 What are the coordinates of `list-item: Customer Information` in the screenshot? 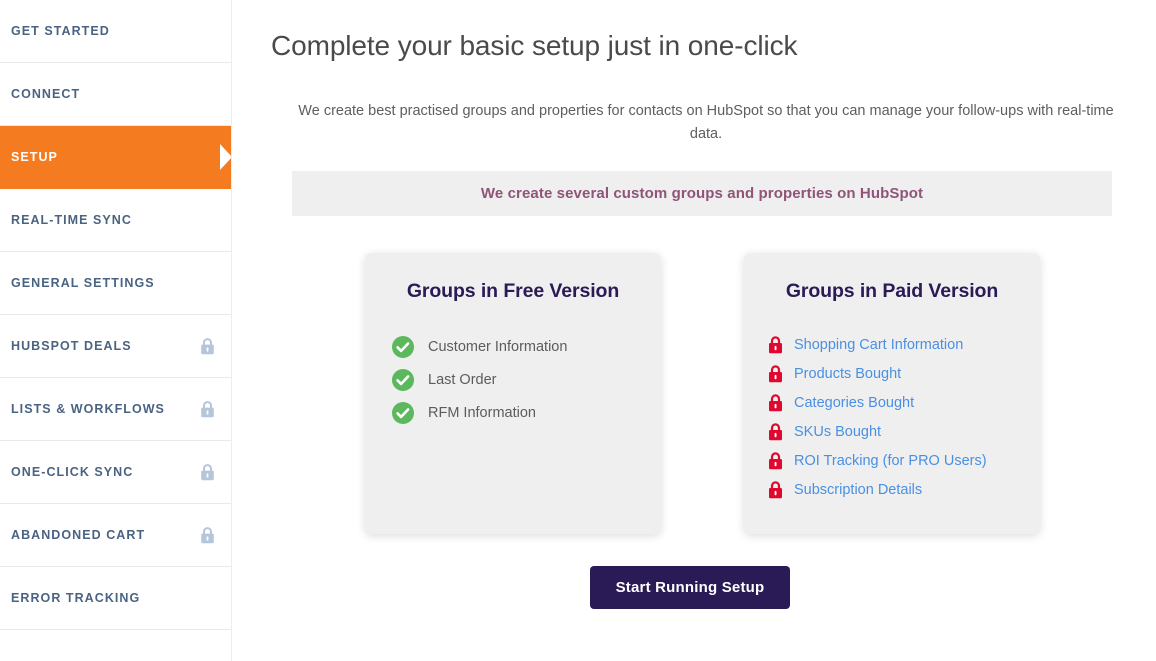 It's located at (513, 347).